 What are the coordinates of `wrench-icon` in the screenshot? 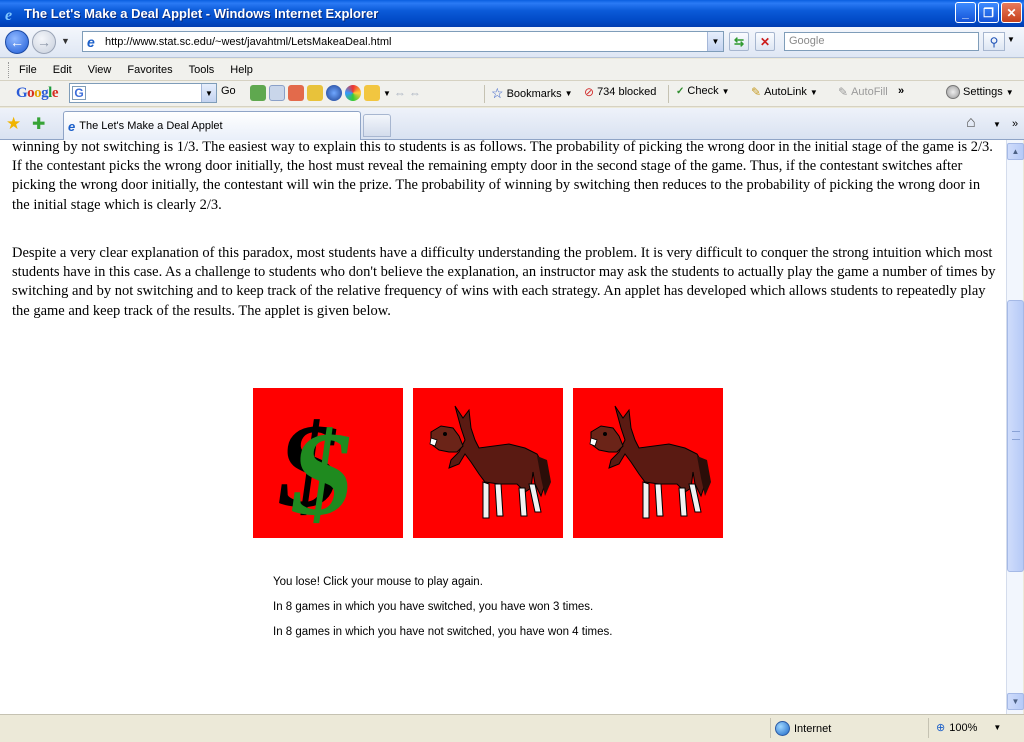 It's located at (953, 92).